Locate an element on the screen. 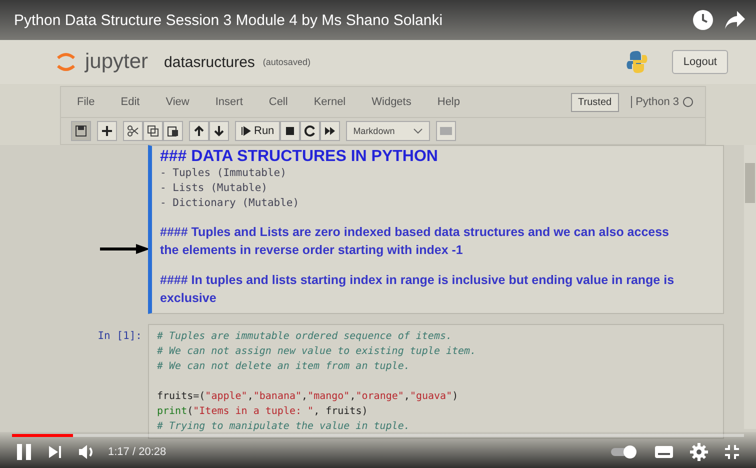 This screenshot has height=468, width=756. paste-icon is located at coordinates (173, 131).